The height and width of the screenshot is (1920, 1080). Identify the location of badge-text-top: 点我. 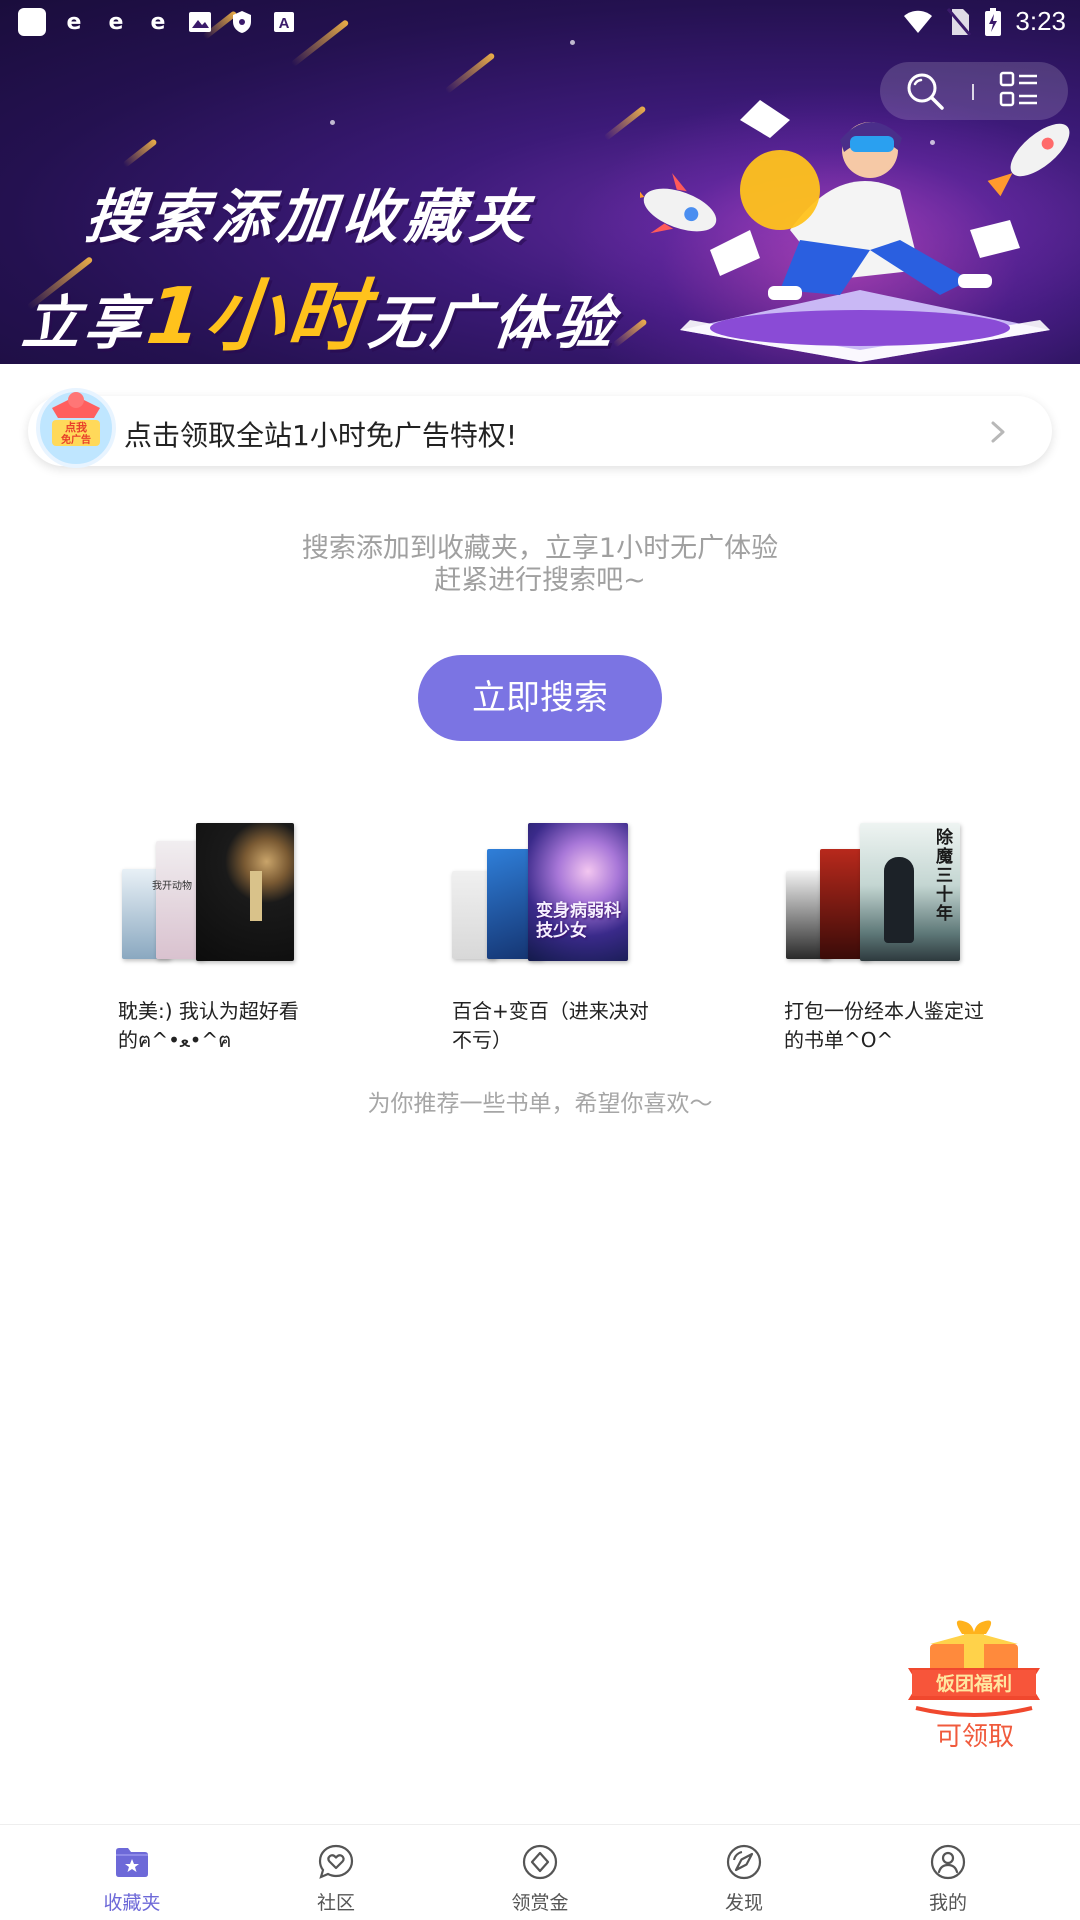
(76, 427).